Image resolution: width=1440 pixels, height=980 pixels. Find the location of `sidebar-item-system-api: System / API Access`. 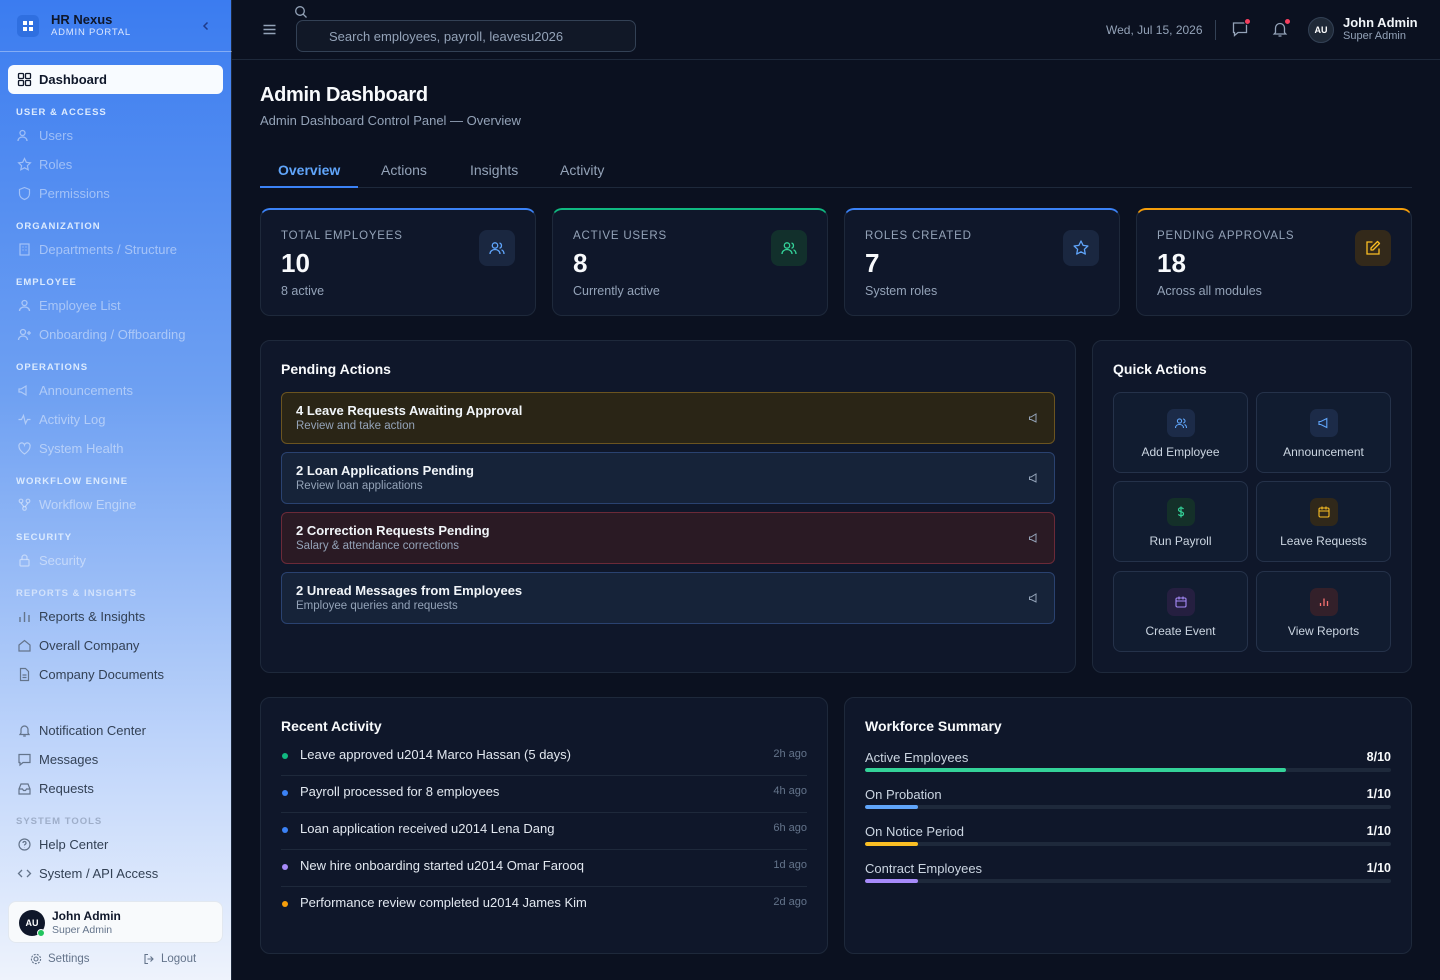

sidebar-item-system-api: System / API Access is located at coordinates (115, 873).